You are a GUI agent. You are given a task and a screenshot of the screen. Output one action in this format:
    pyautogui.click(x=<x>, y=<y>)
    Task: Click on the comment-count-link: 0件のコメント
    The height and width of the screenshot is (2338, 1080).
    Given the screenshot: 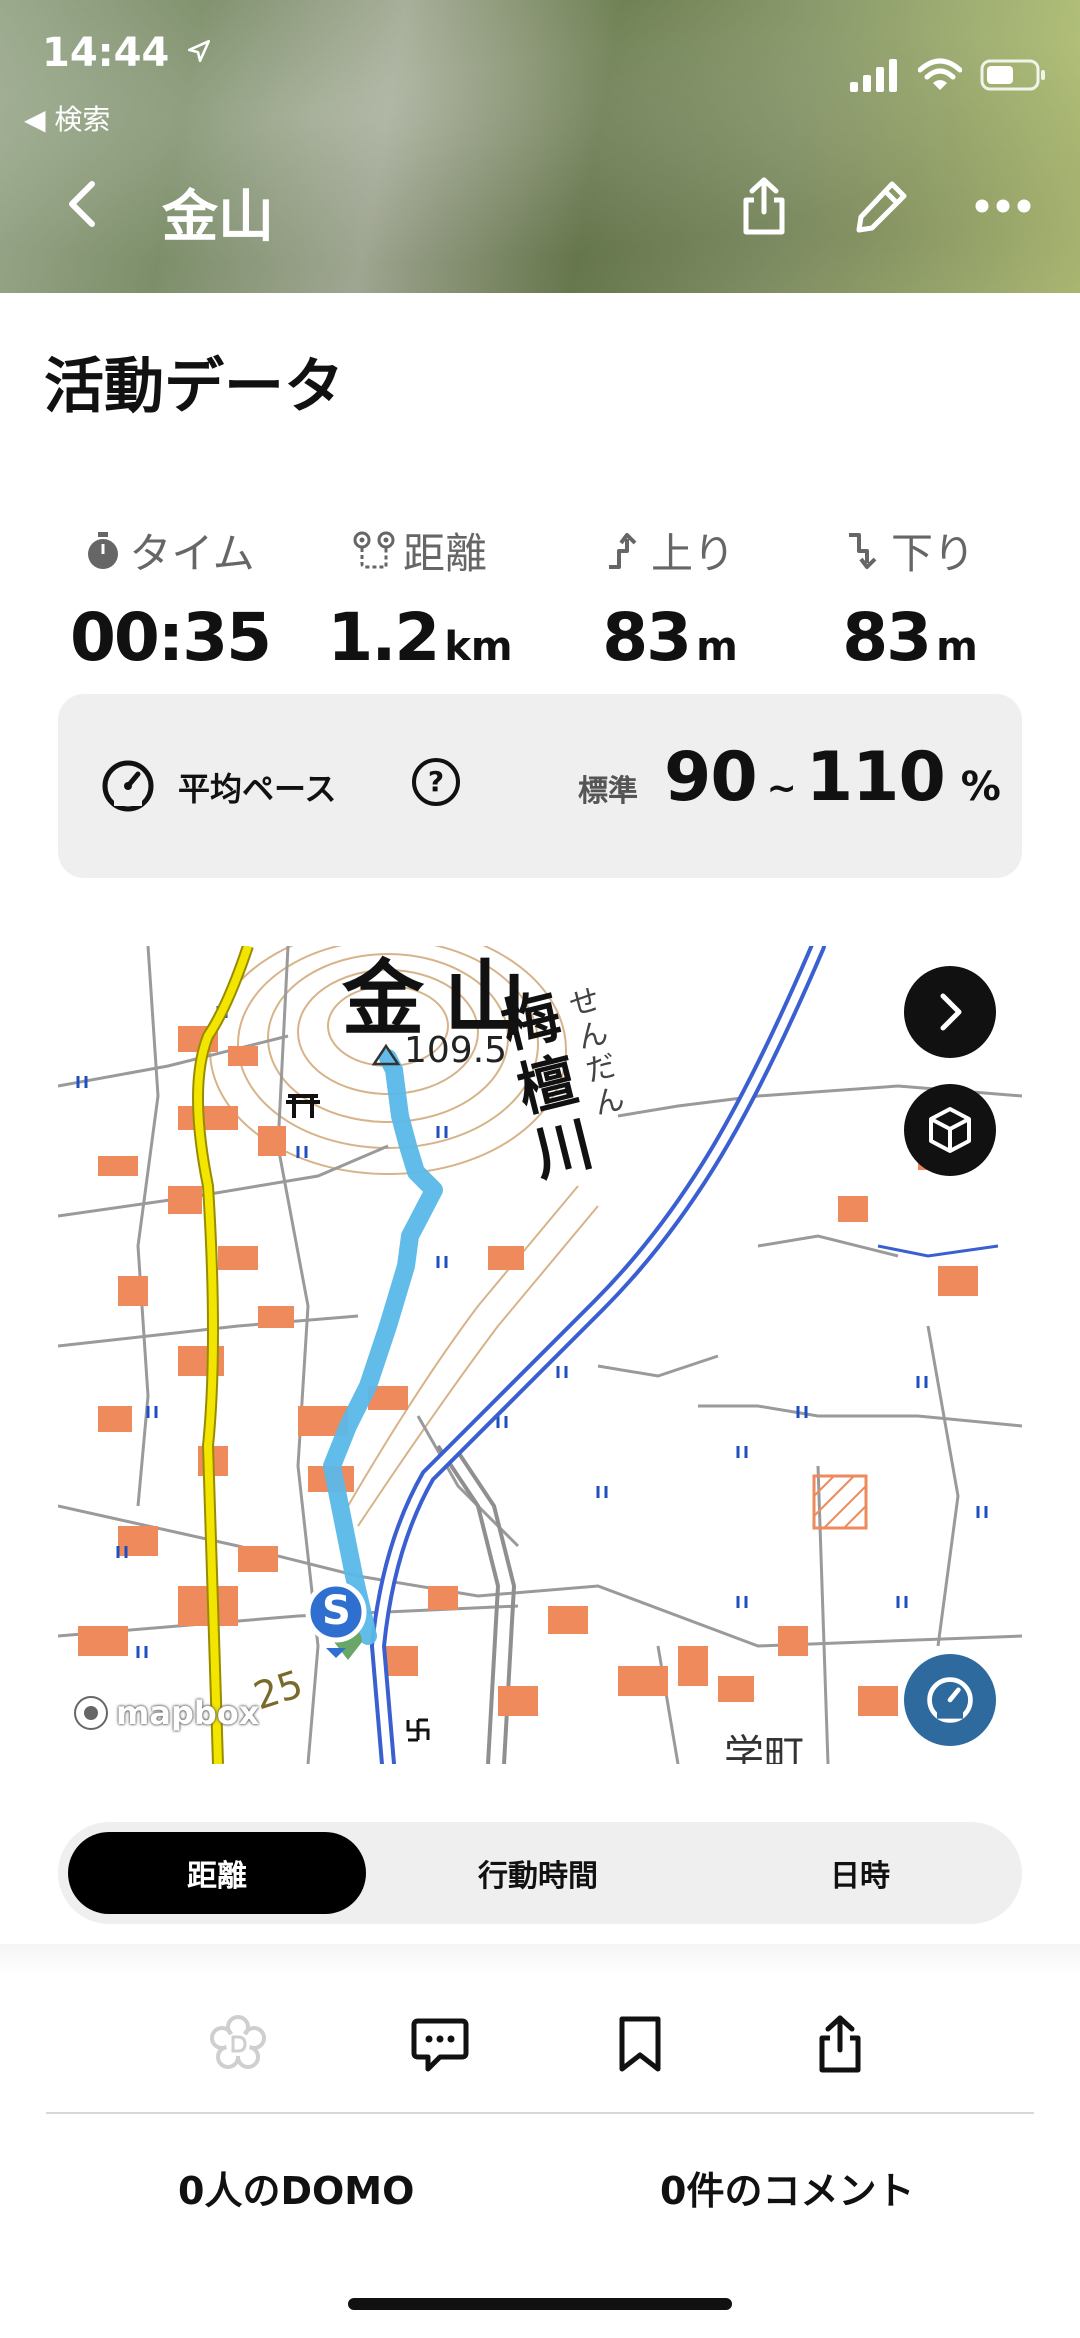 What is the action you would take?
    pyautogui.click(x=787, y=2187)
    